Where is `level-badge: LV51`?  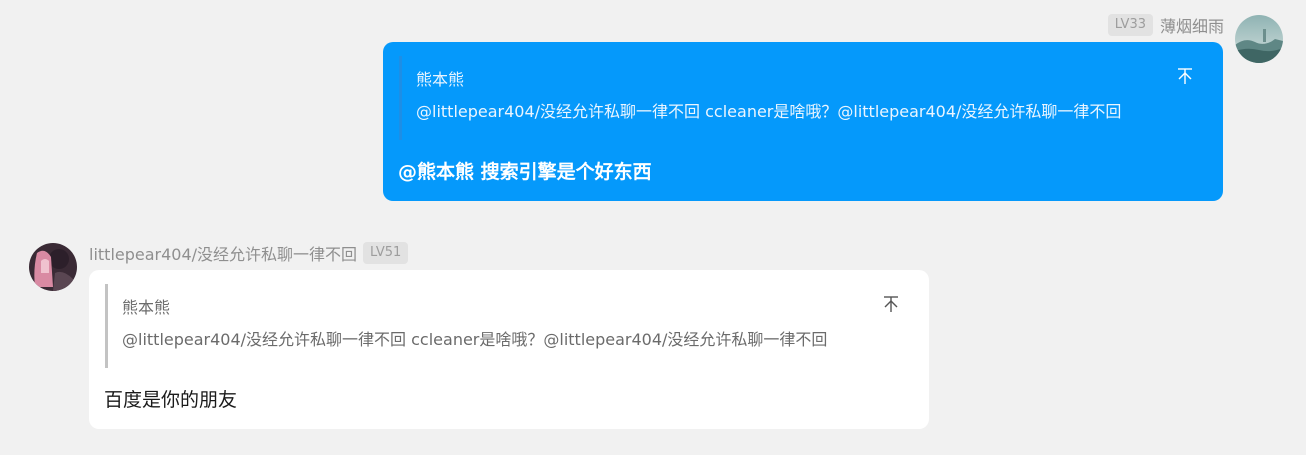 level-badge: LV51 is located at coordinates (386, 253).